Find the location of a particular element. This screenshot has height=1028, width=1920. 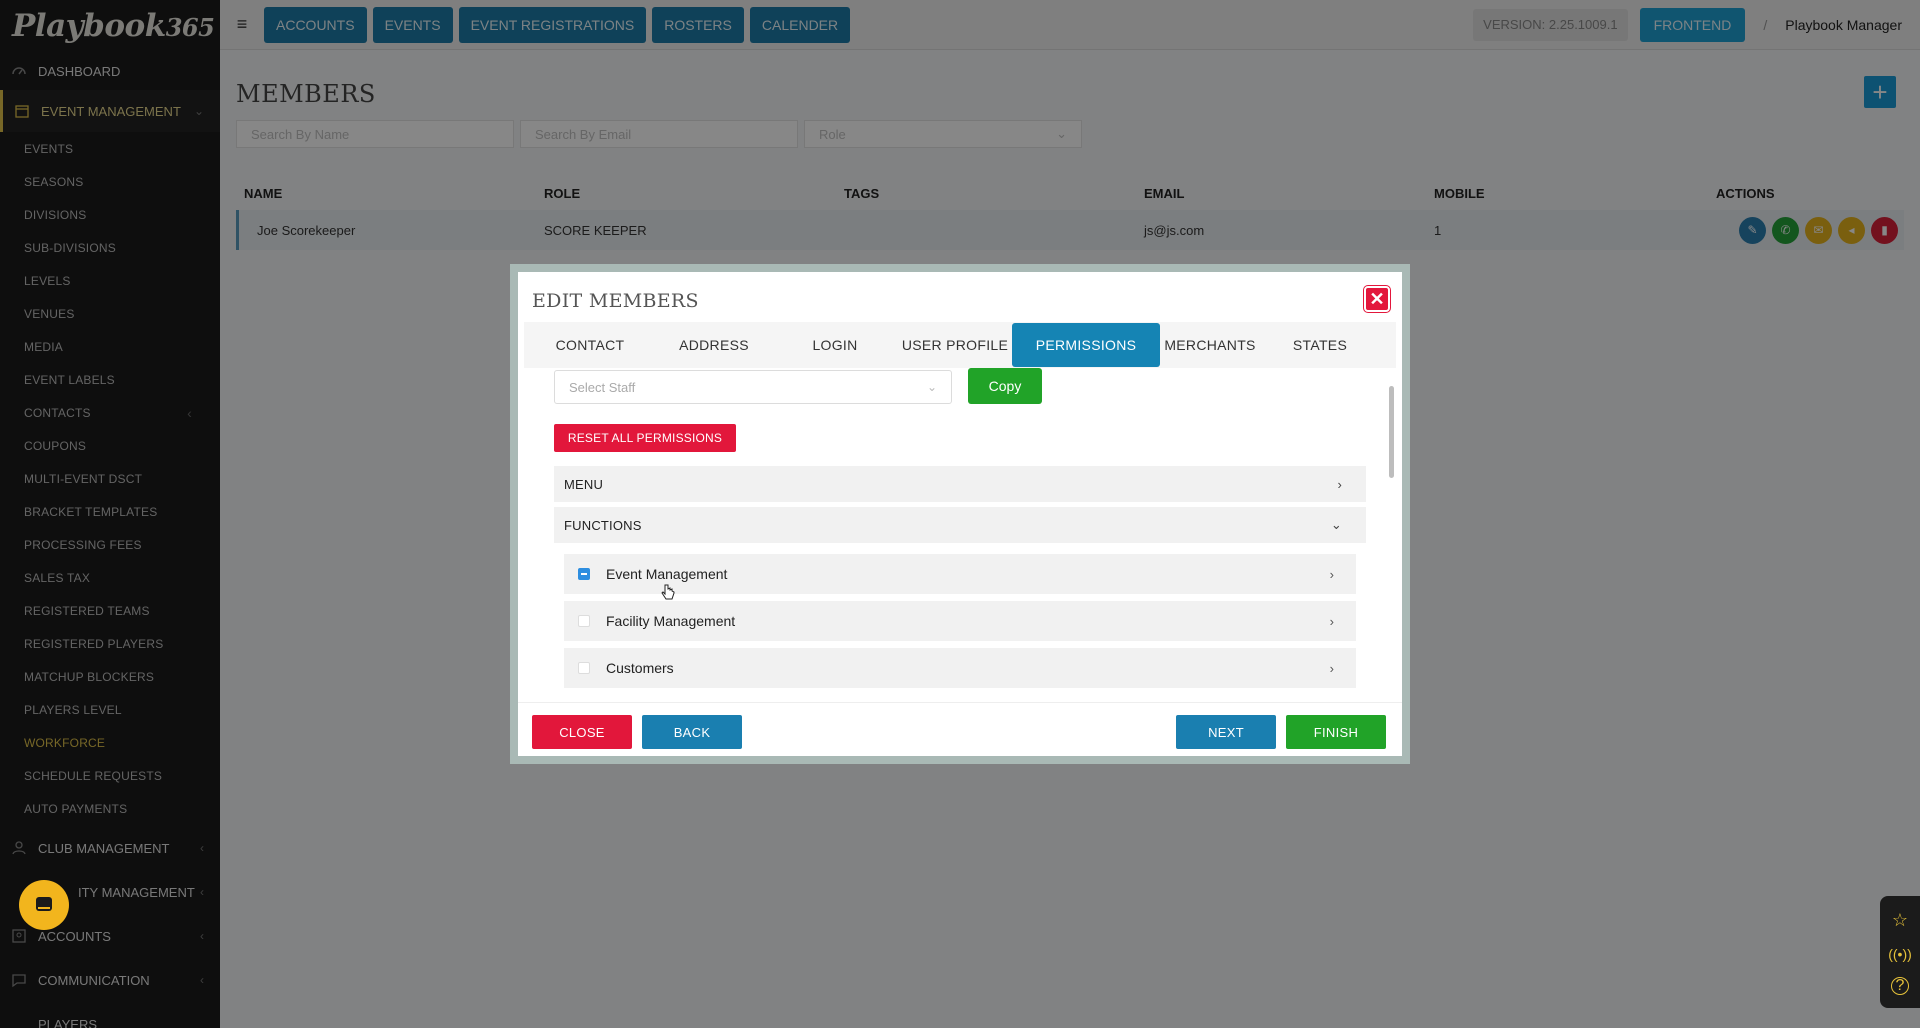

permission-customers: Customers › is located at coordinates (960, 668).